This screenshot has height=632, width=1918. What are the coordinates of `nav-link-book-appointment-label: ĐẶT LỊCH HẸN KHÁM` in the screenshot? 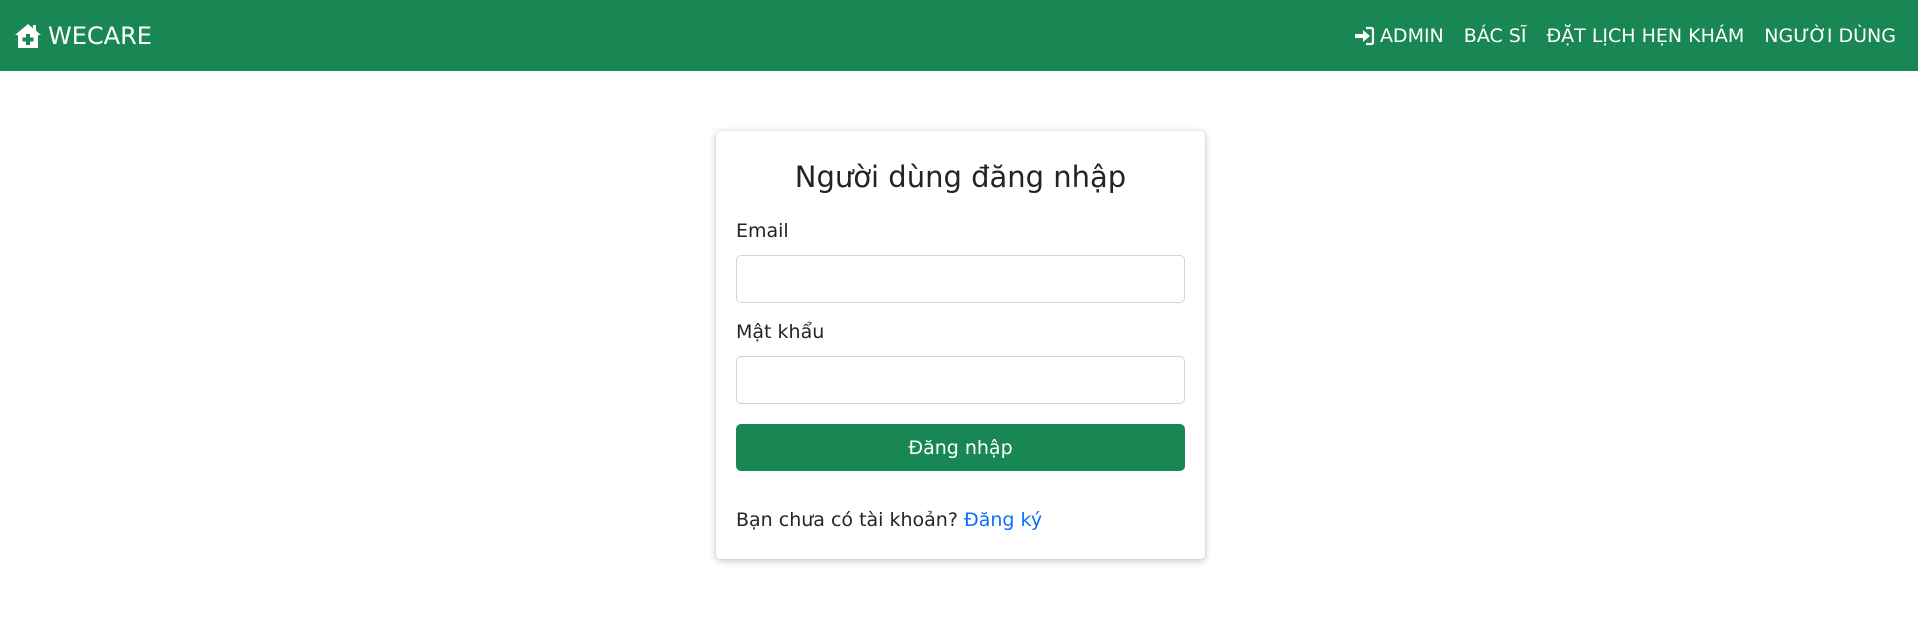 It's located at (1645, 35).